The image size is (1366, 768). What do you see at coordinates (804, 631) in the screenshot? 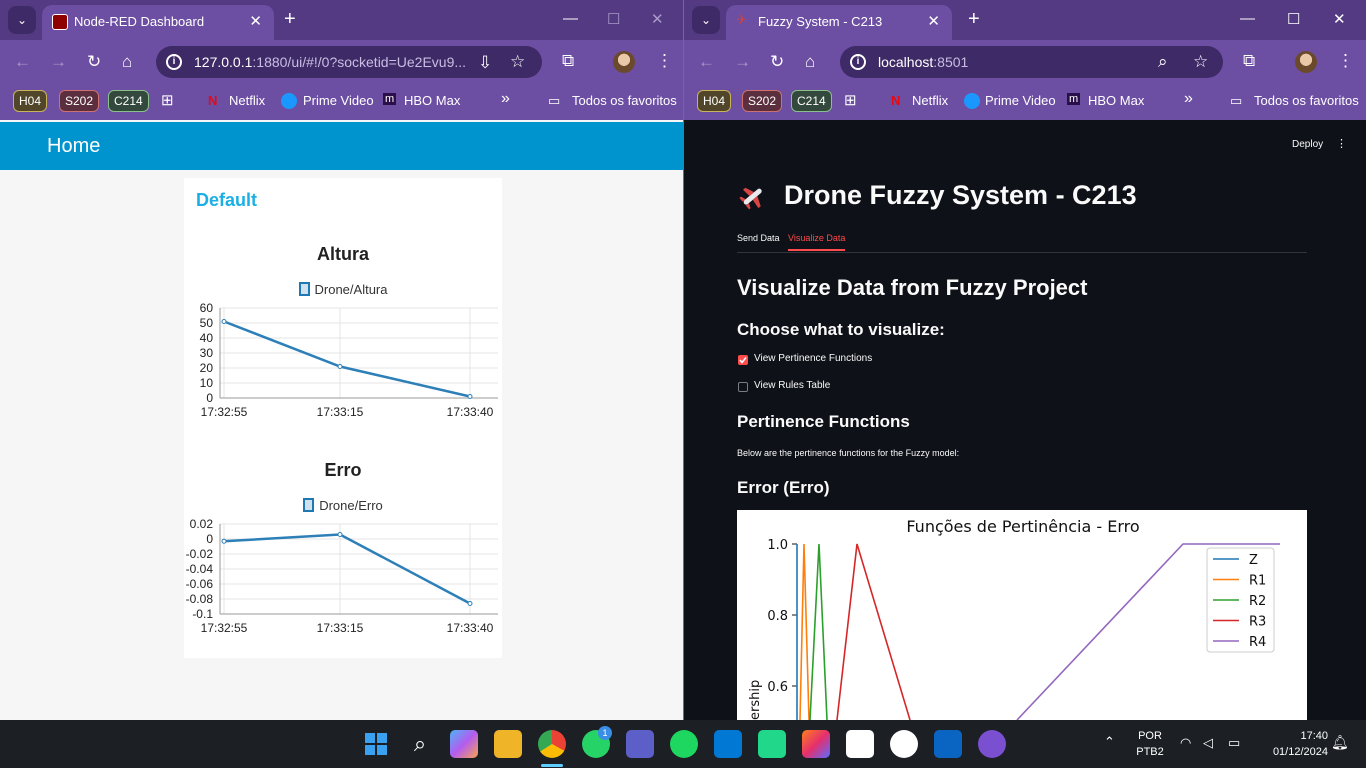
I see `series-r1-line` at bounding box center [804, 631].